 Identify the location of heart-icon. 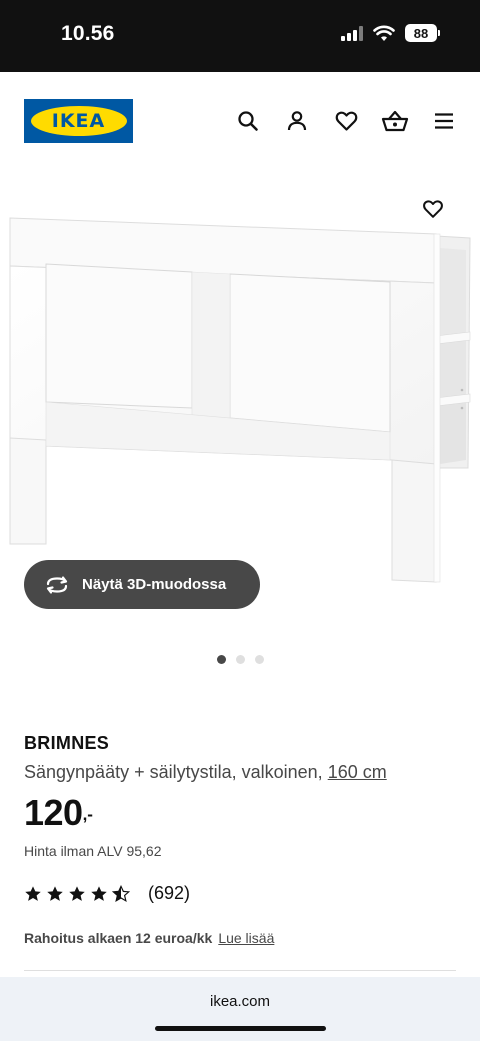
(433, 209).